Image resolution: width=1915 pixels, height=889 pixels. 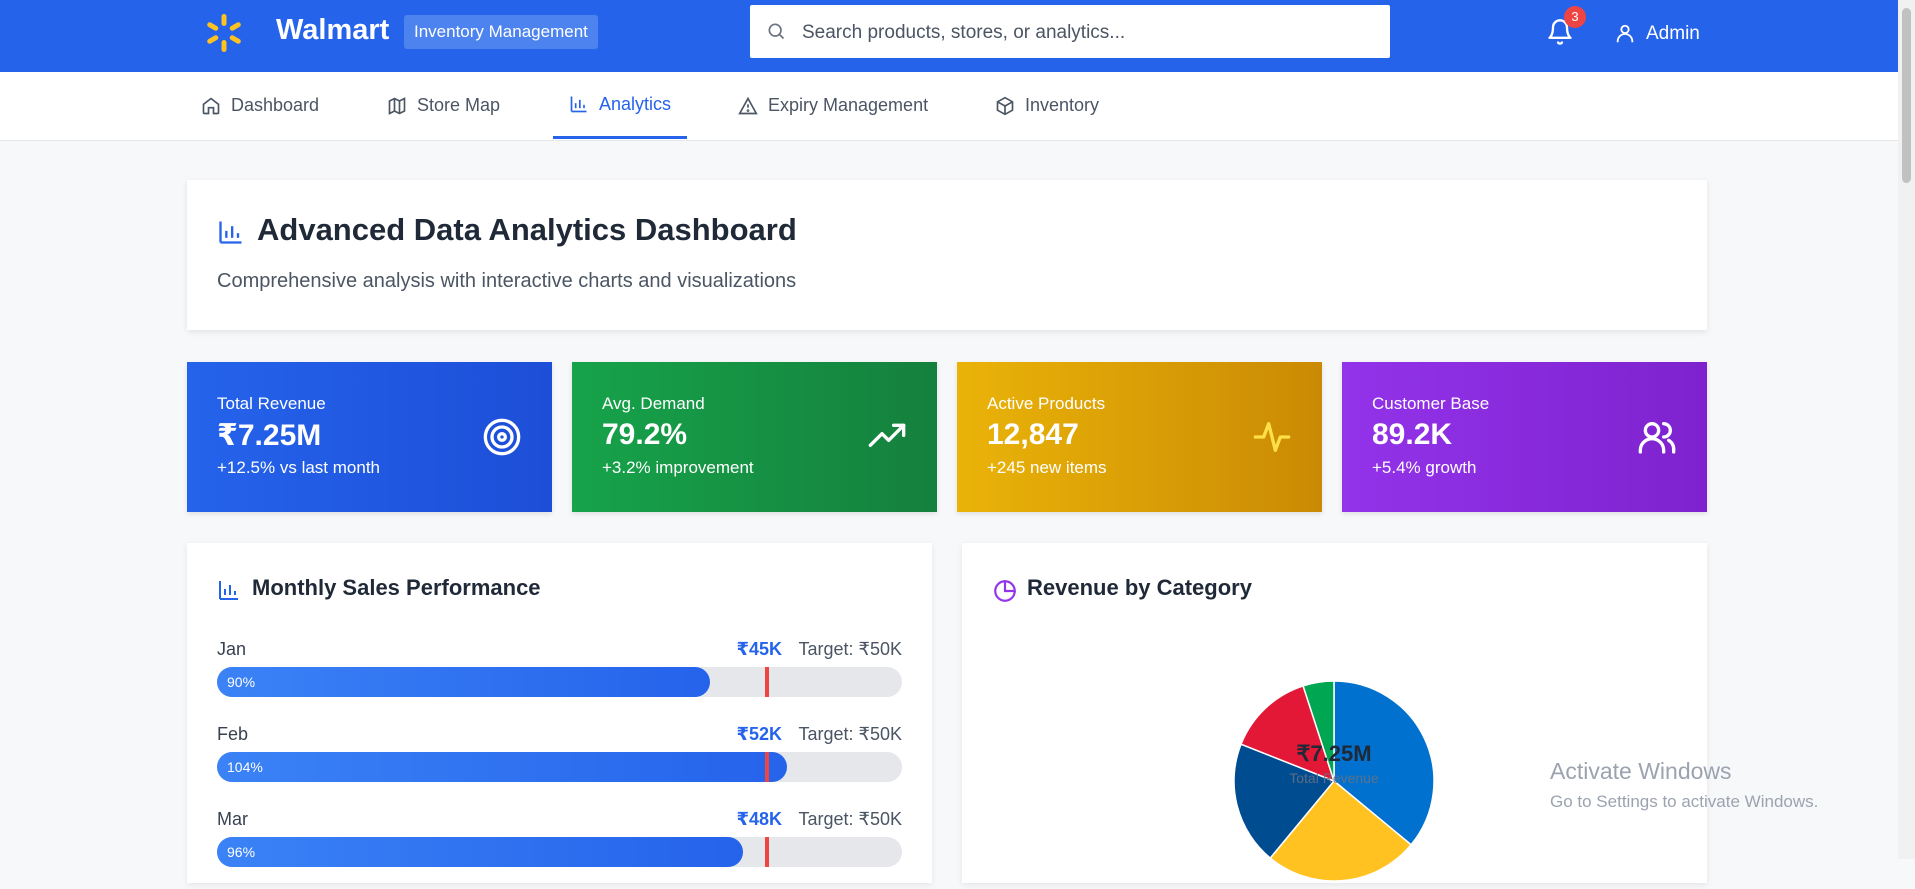 What do you see at coordinates (245, 767) in the screenshot?
I see `progress-label: 104%` at bounding box center [245, 767].